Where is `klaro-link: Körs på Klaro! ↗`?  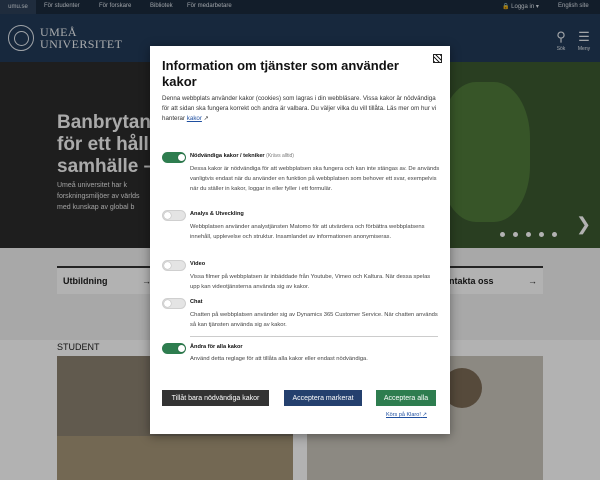 klaro-link: Körs på Klaro! ↗ is located at coordinates (406, 415).